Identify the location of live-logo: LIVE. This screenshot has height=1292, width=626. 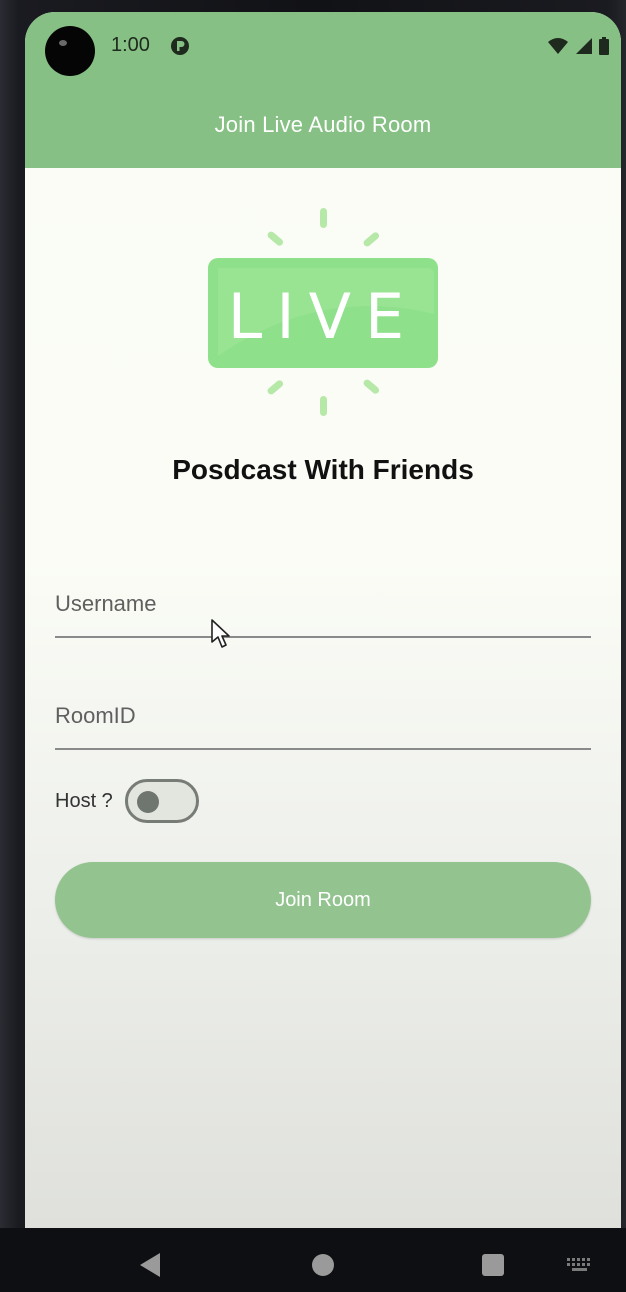
(323, 312).